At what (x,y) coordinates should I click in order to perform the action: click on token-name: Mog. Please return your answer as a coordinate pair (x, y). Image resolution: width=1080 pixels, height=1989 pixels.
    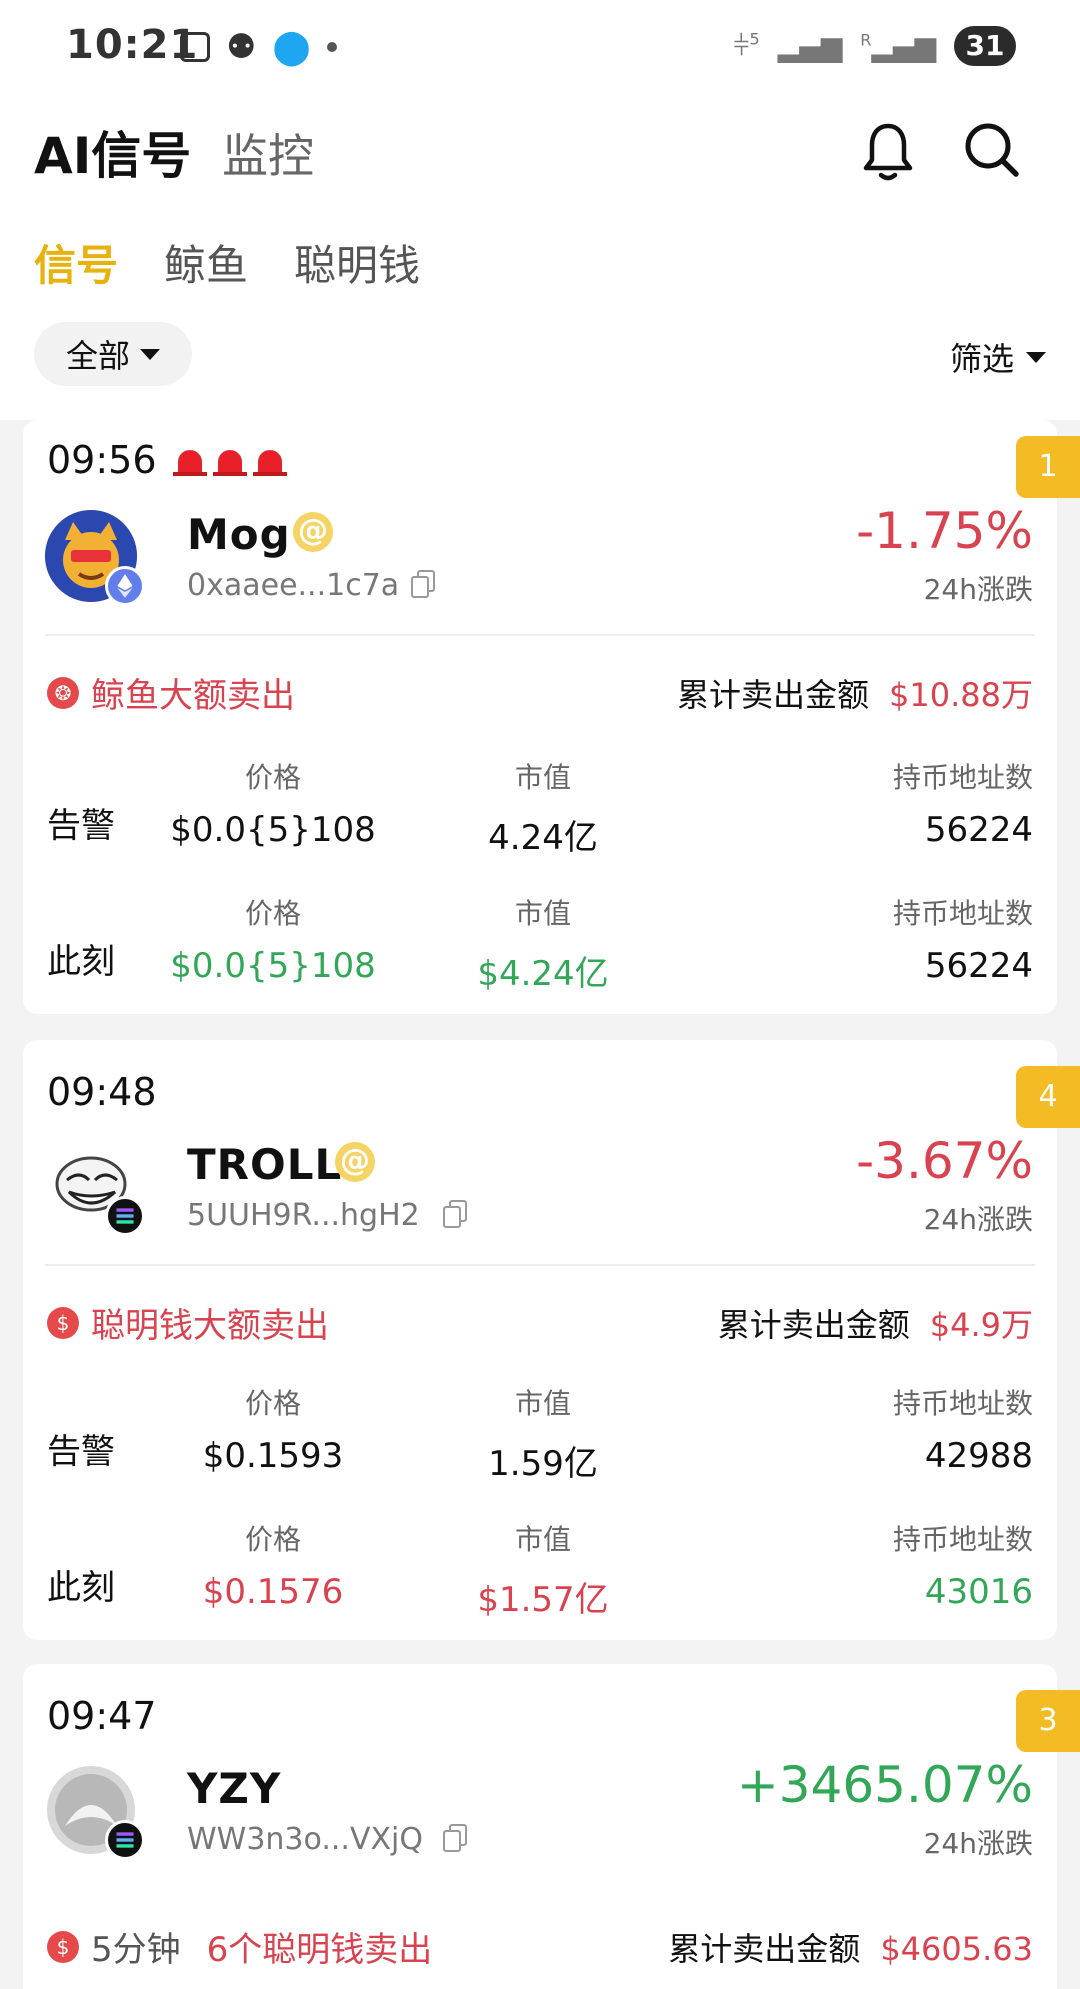
    Looking at the image, I should click on (239, 534).